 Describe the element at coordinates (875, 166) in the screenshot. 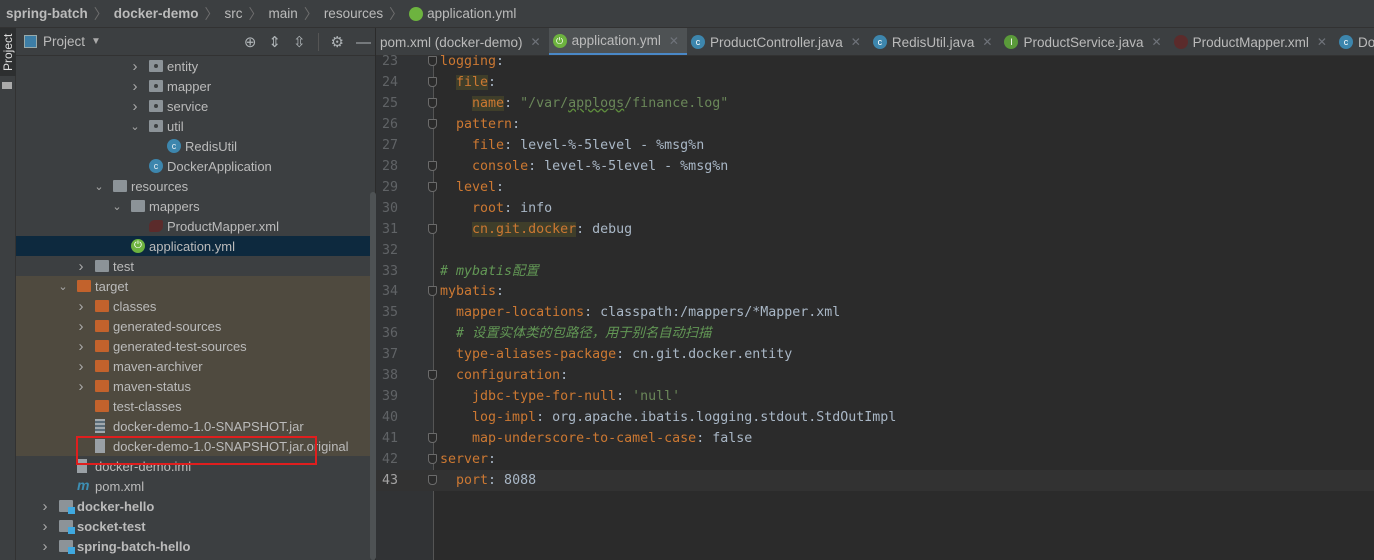

I see `code-line: 28 console: level-%-5level - %msg%n` at that location.